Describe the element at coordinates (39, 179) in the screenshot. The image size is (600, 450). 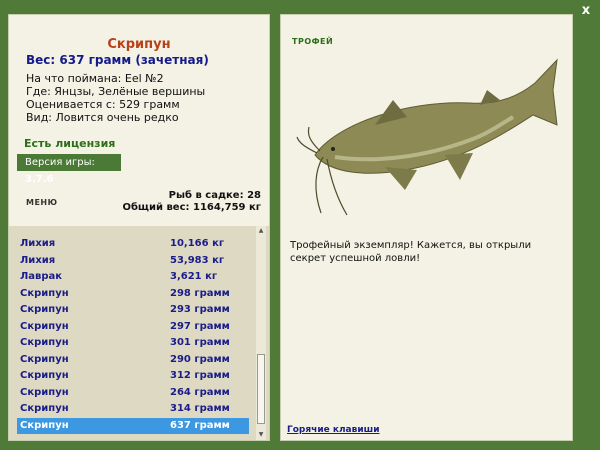
I see `version-value: 3.7.6` at that location.